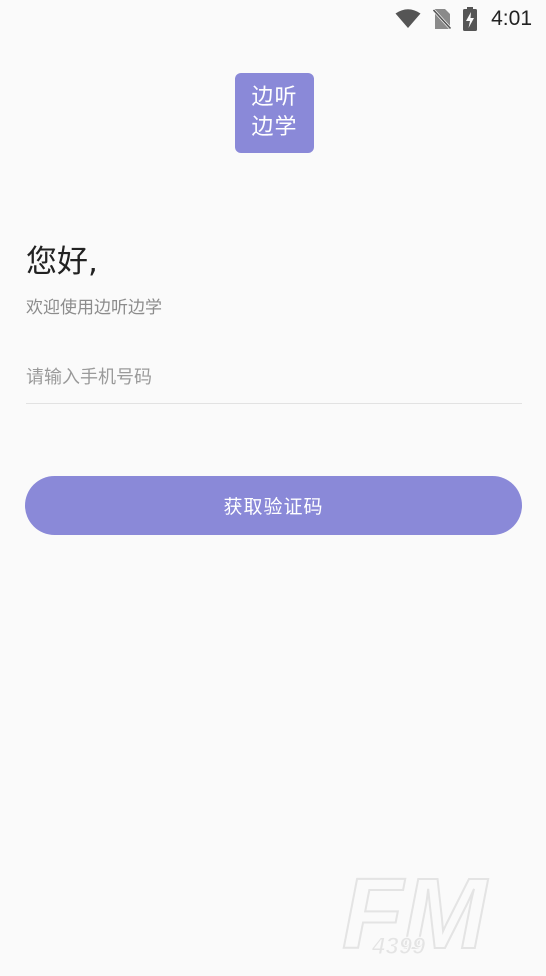  I want to click on watermark-logo: FM 4399, so click(424, 914).